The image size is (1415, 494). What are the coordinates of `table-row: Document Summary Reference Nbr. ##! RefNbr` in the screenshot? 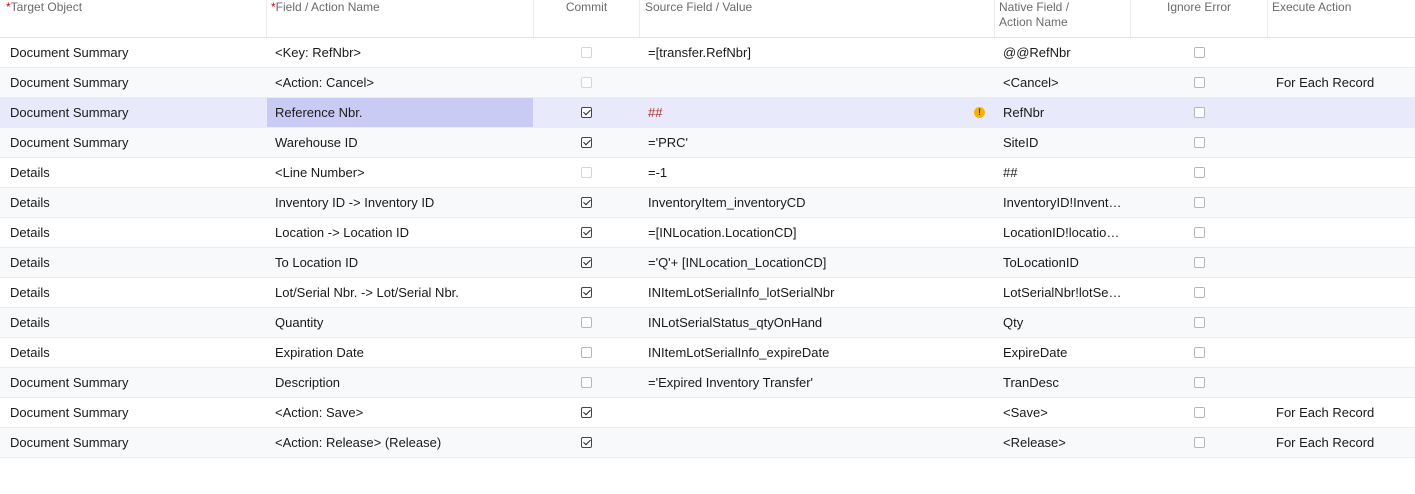 It's located at (707, 113).